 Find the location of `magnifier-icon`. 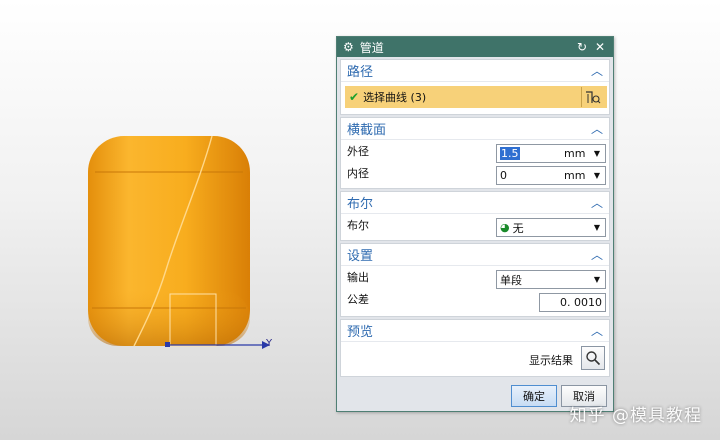

magnifier-icon is located at coordinates (593, 358).